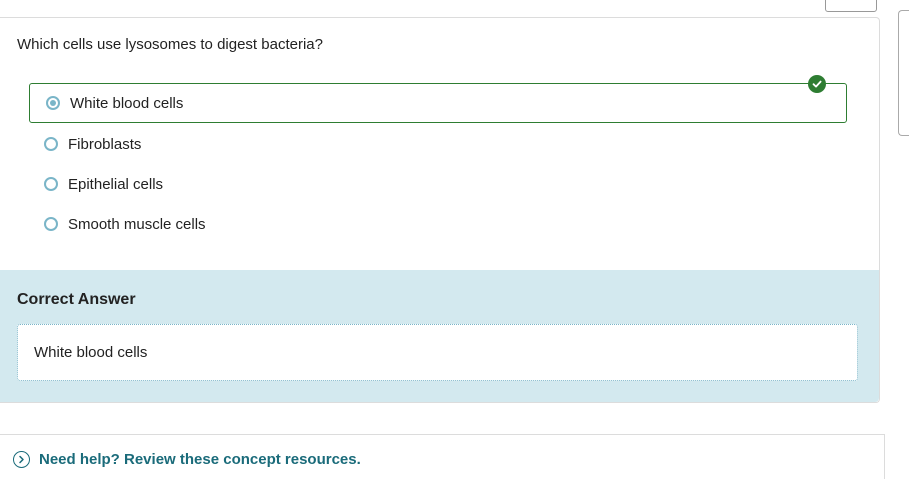  I want to click on option-label: Smooth muscle cells, so click(137, 224).